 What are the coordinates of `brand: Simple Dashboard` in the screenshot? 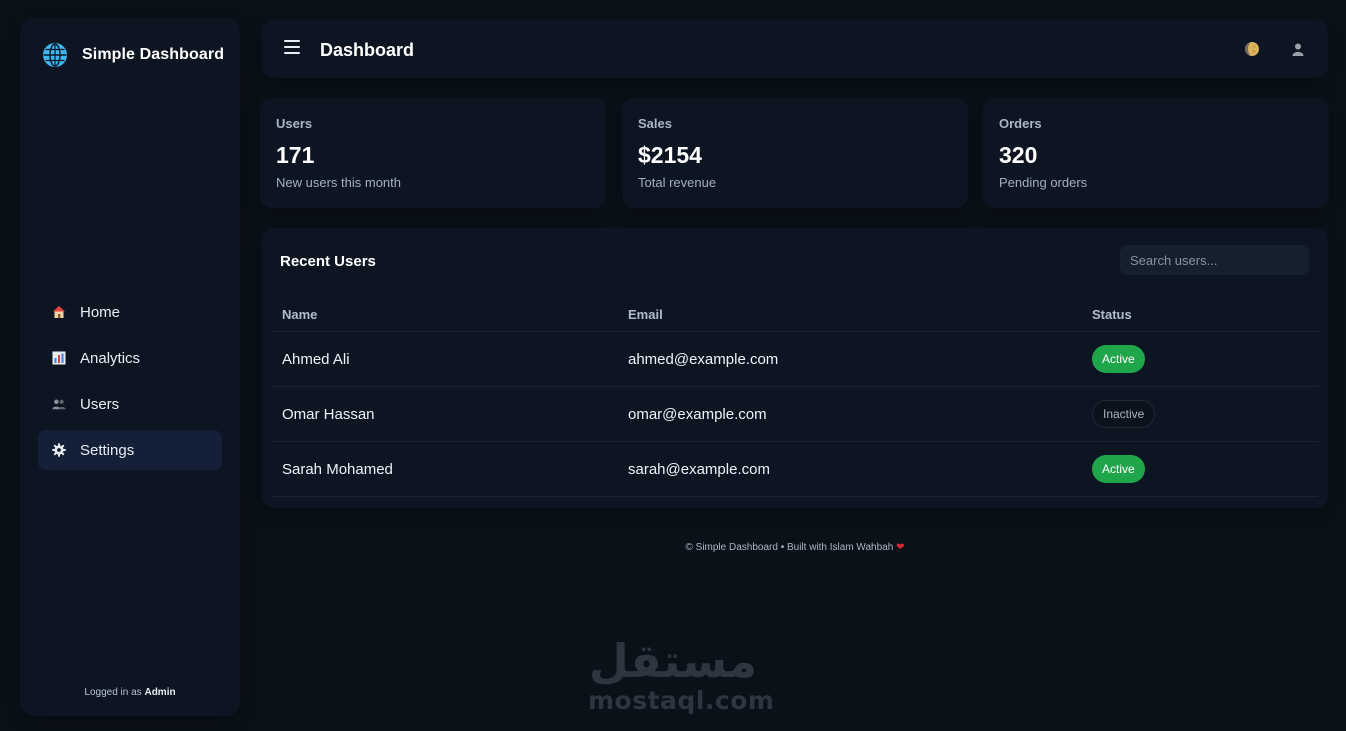 It's located at (133, 55).